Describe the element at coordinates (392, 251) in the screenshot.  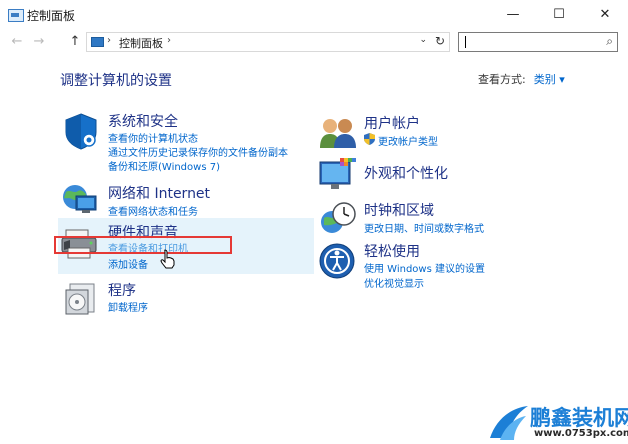
I see `ease-of-access-title: 轻松使用` at that location.